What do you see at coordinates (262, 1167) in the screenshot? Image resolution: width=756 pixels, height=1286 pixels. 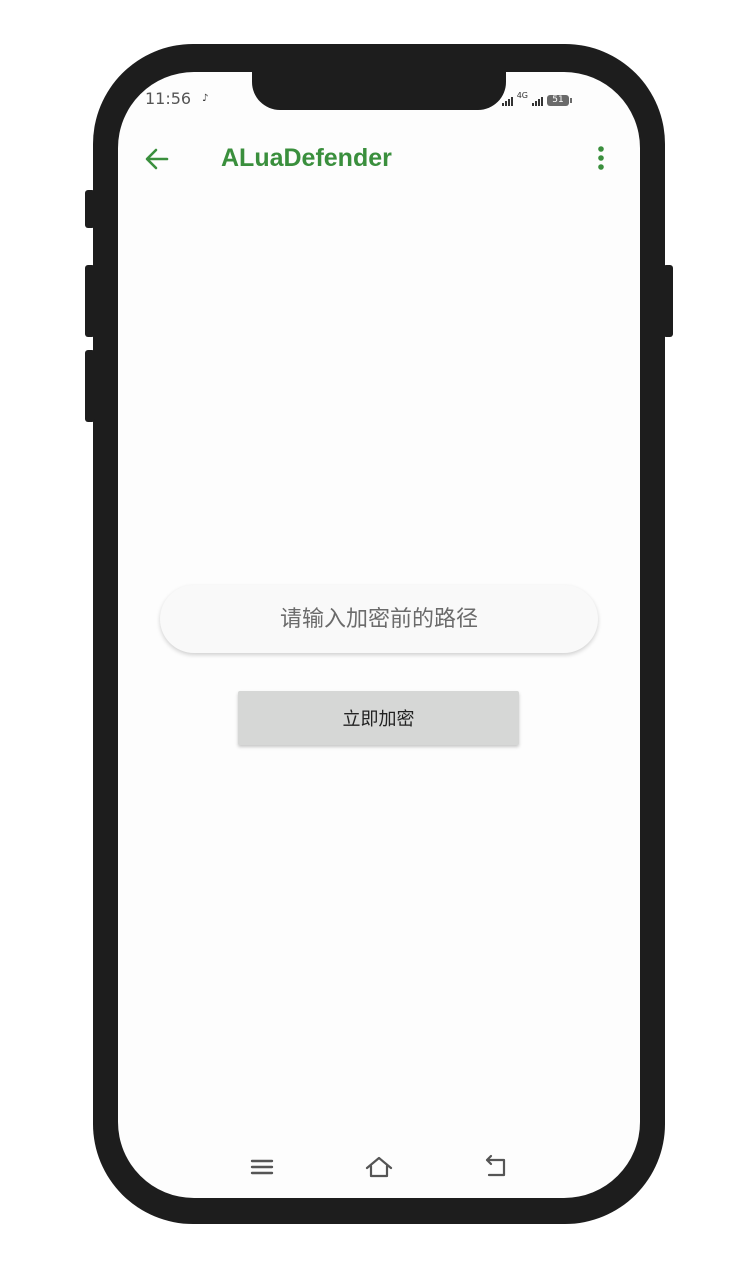 I see `menu-icon` at bounding box center [262, 1167].